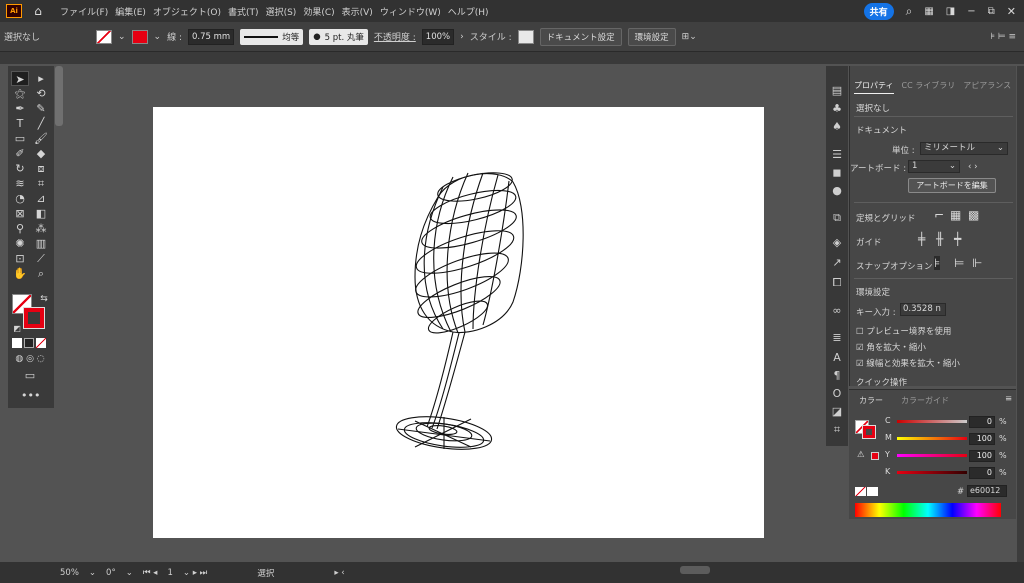 The height and width of the screenshot is (583, 1024). What do you see at coordinates (977, 263) in the screenshot?
I see `snap-to-glyph-icon: ⊩` at bounding box center [977, 263].